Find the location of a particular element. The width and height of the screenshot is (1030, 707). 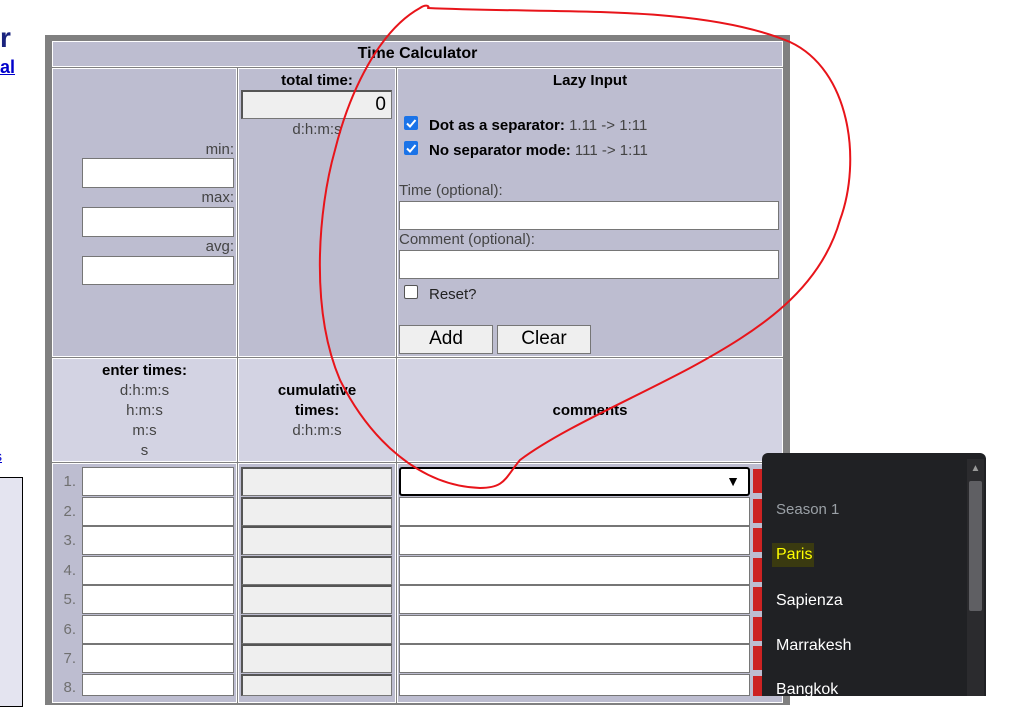

dropdown-scrollbar: ▲ is located at coordinates (975, 577).